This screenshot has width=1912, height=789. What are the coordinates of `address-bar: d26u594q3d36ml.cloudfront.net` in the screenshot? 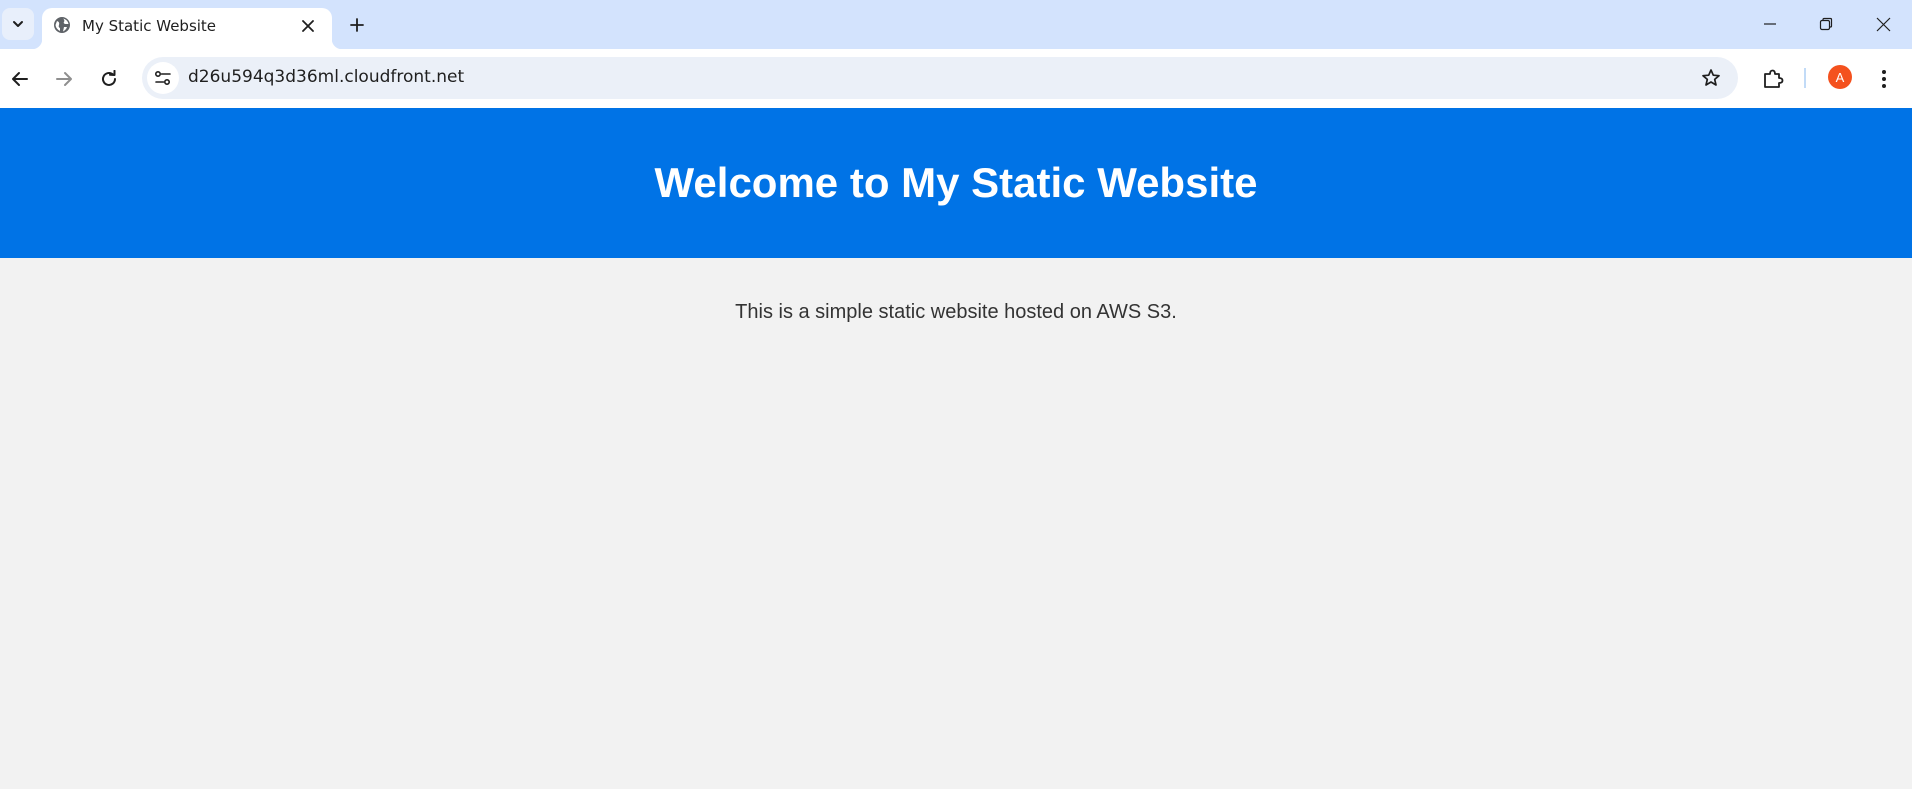 It's located at (940, 78).